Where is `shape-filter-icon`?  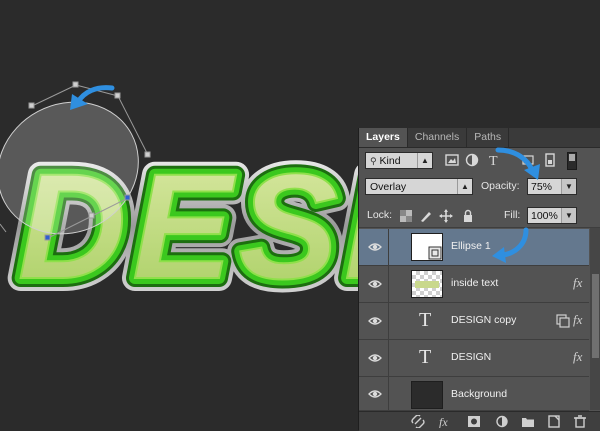
shape-filter-icon is located at coordinates (528, 160).